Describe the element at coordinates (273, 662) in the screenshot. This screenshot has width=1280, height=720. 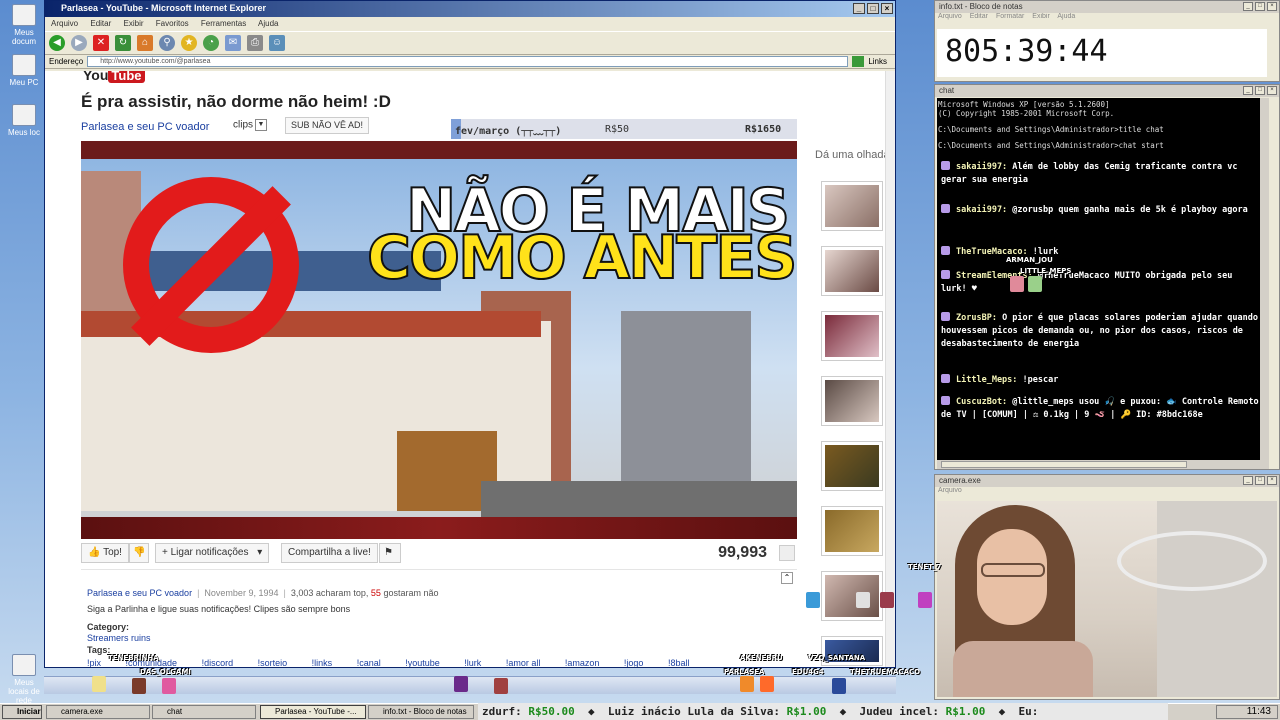
I see `tag-link: !sorteio` at that location.